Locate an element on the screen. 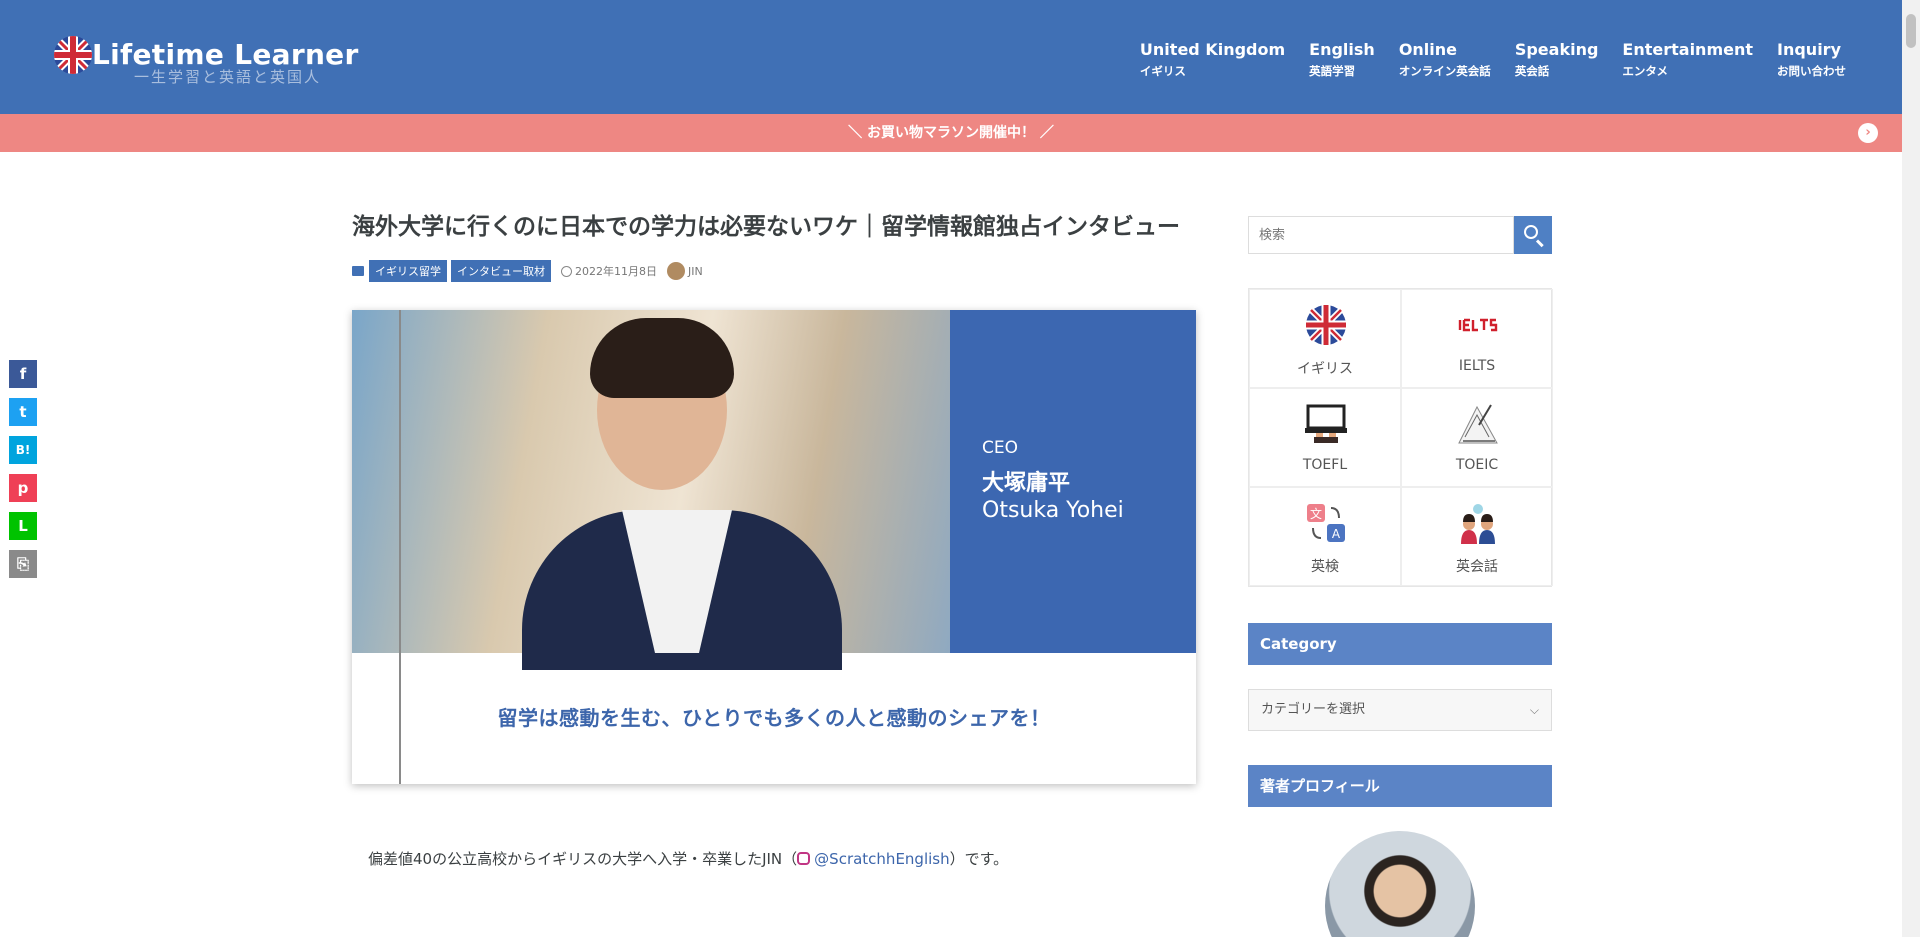 The width and height of the screenshot is (1920, 937). info-bar: ＼ お買い物マラソン開催中！ ／ › is located at coordinates (951, 133).